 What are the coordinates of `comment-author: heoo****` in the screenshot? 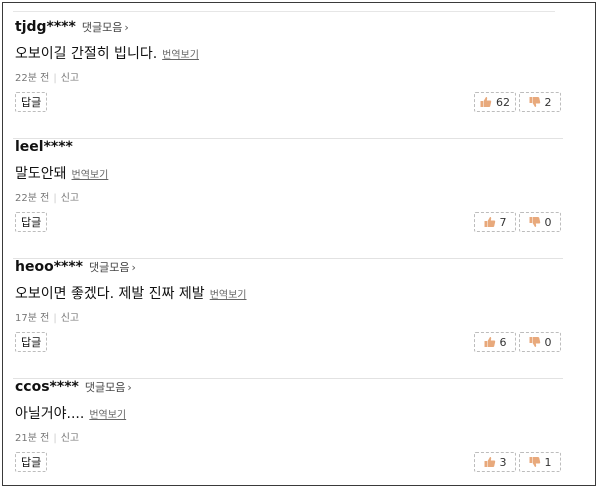 It's located at (49, 267).